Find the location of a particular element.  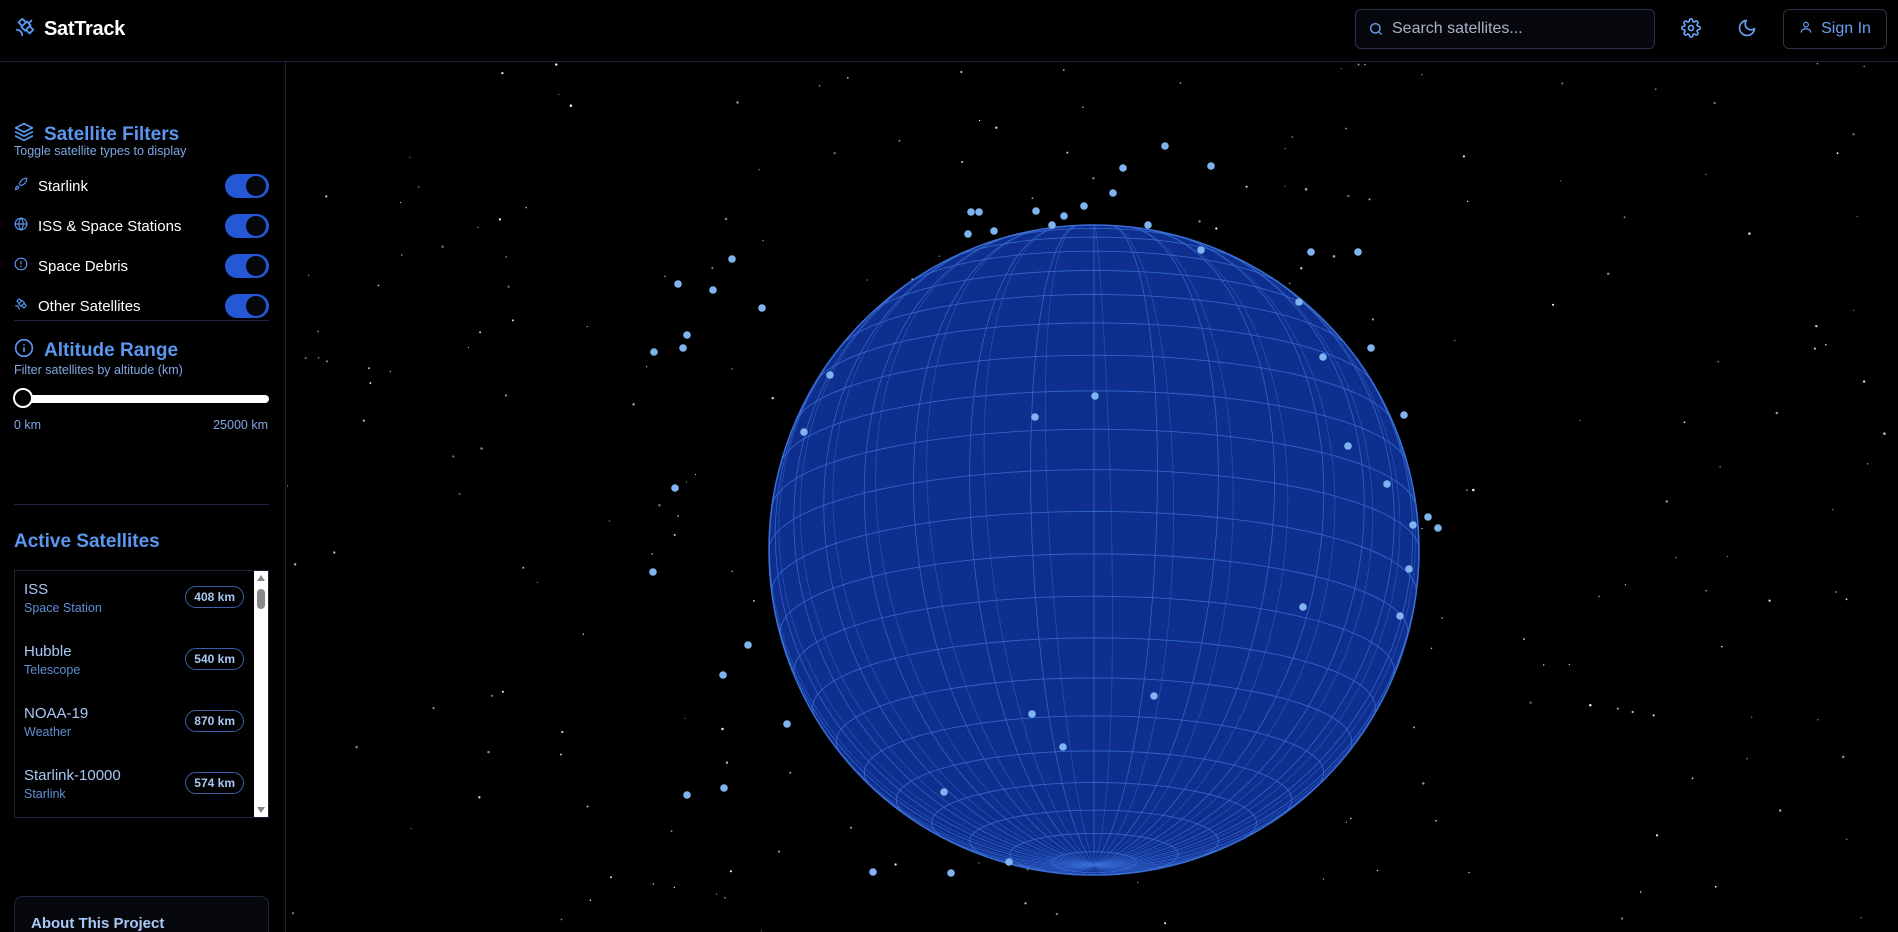

altitude-badge: 408 km is located at coordinates (214, 597).